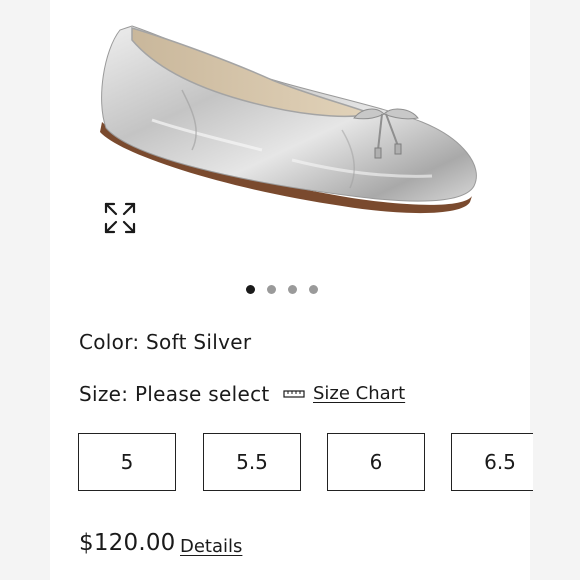 The image size is (580, 580). Describe the element at coordinates (359, 393) in the screenshot. I see `size-chart-label: Size Chart` at that location.